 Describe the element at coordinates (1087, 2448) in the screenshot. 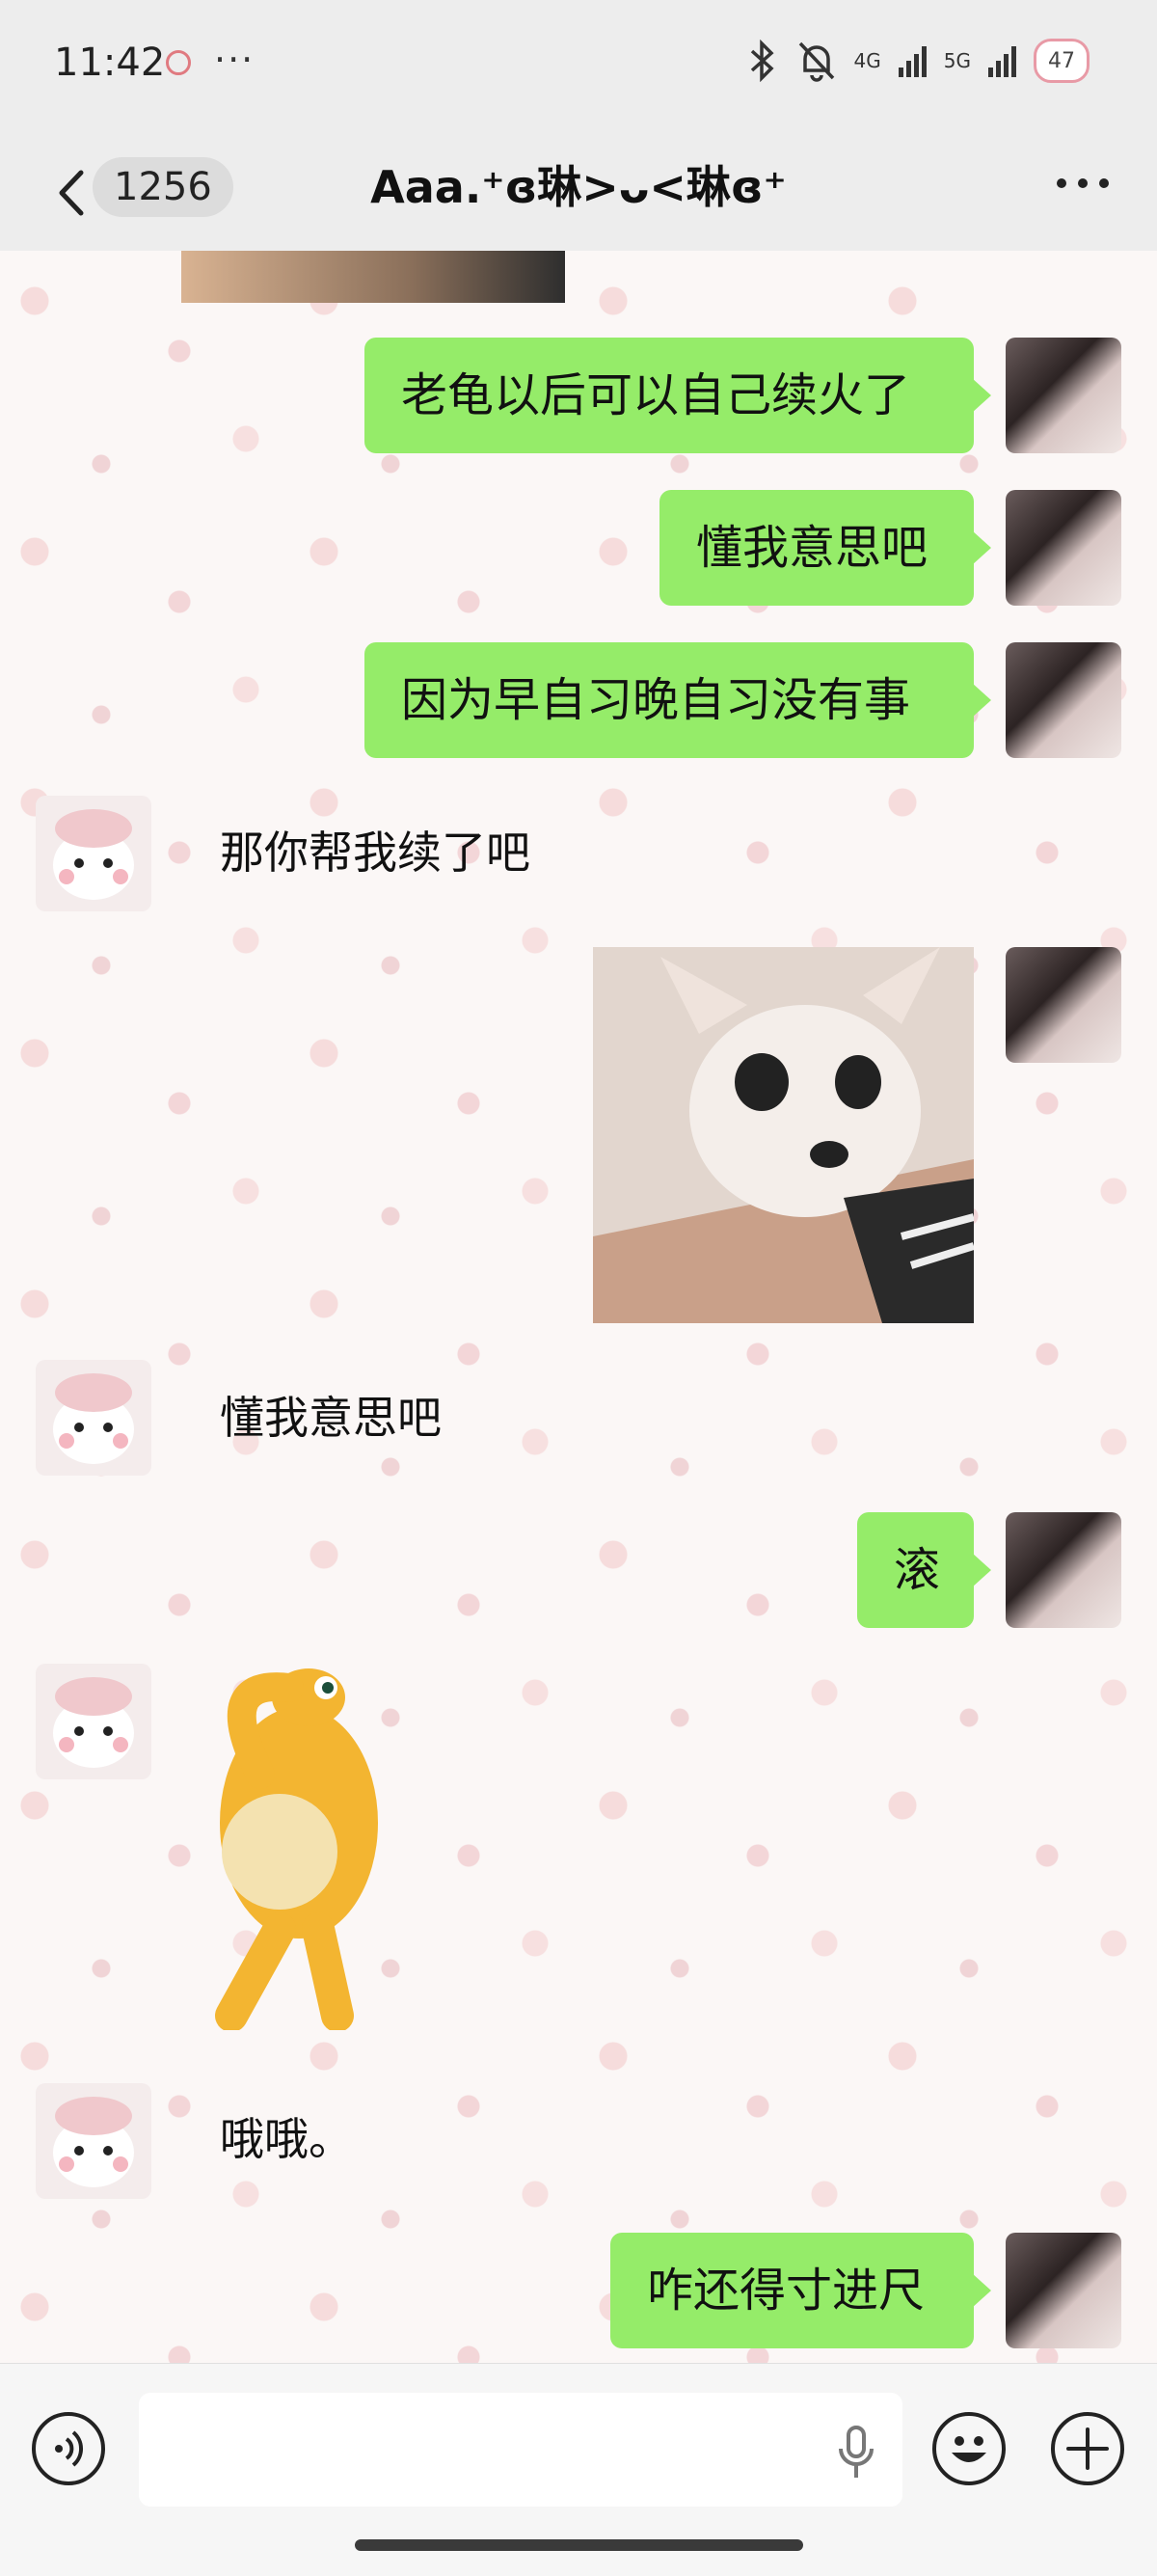

I see `plus-icon` at that location.